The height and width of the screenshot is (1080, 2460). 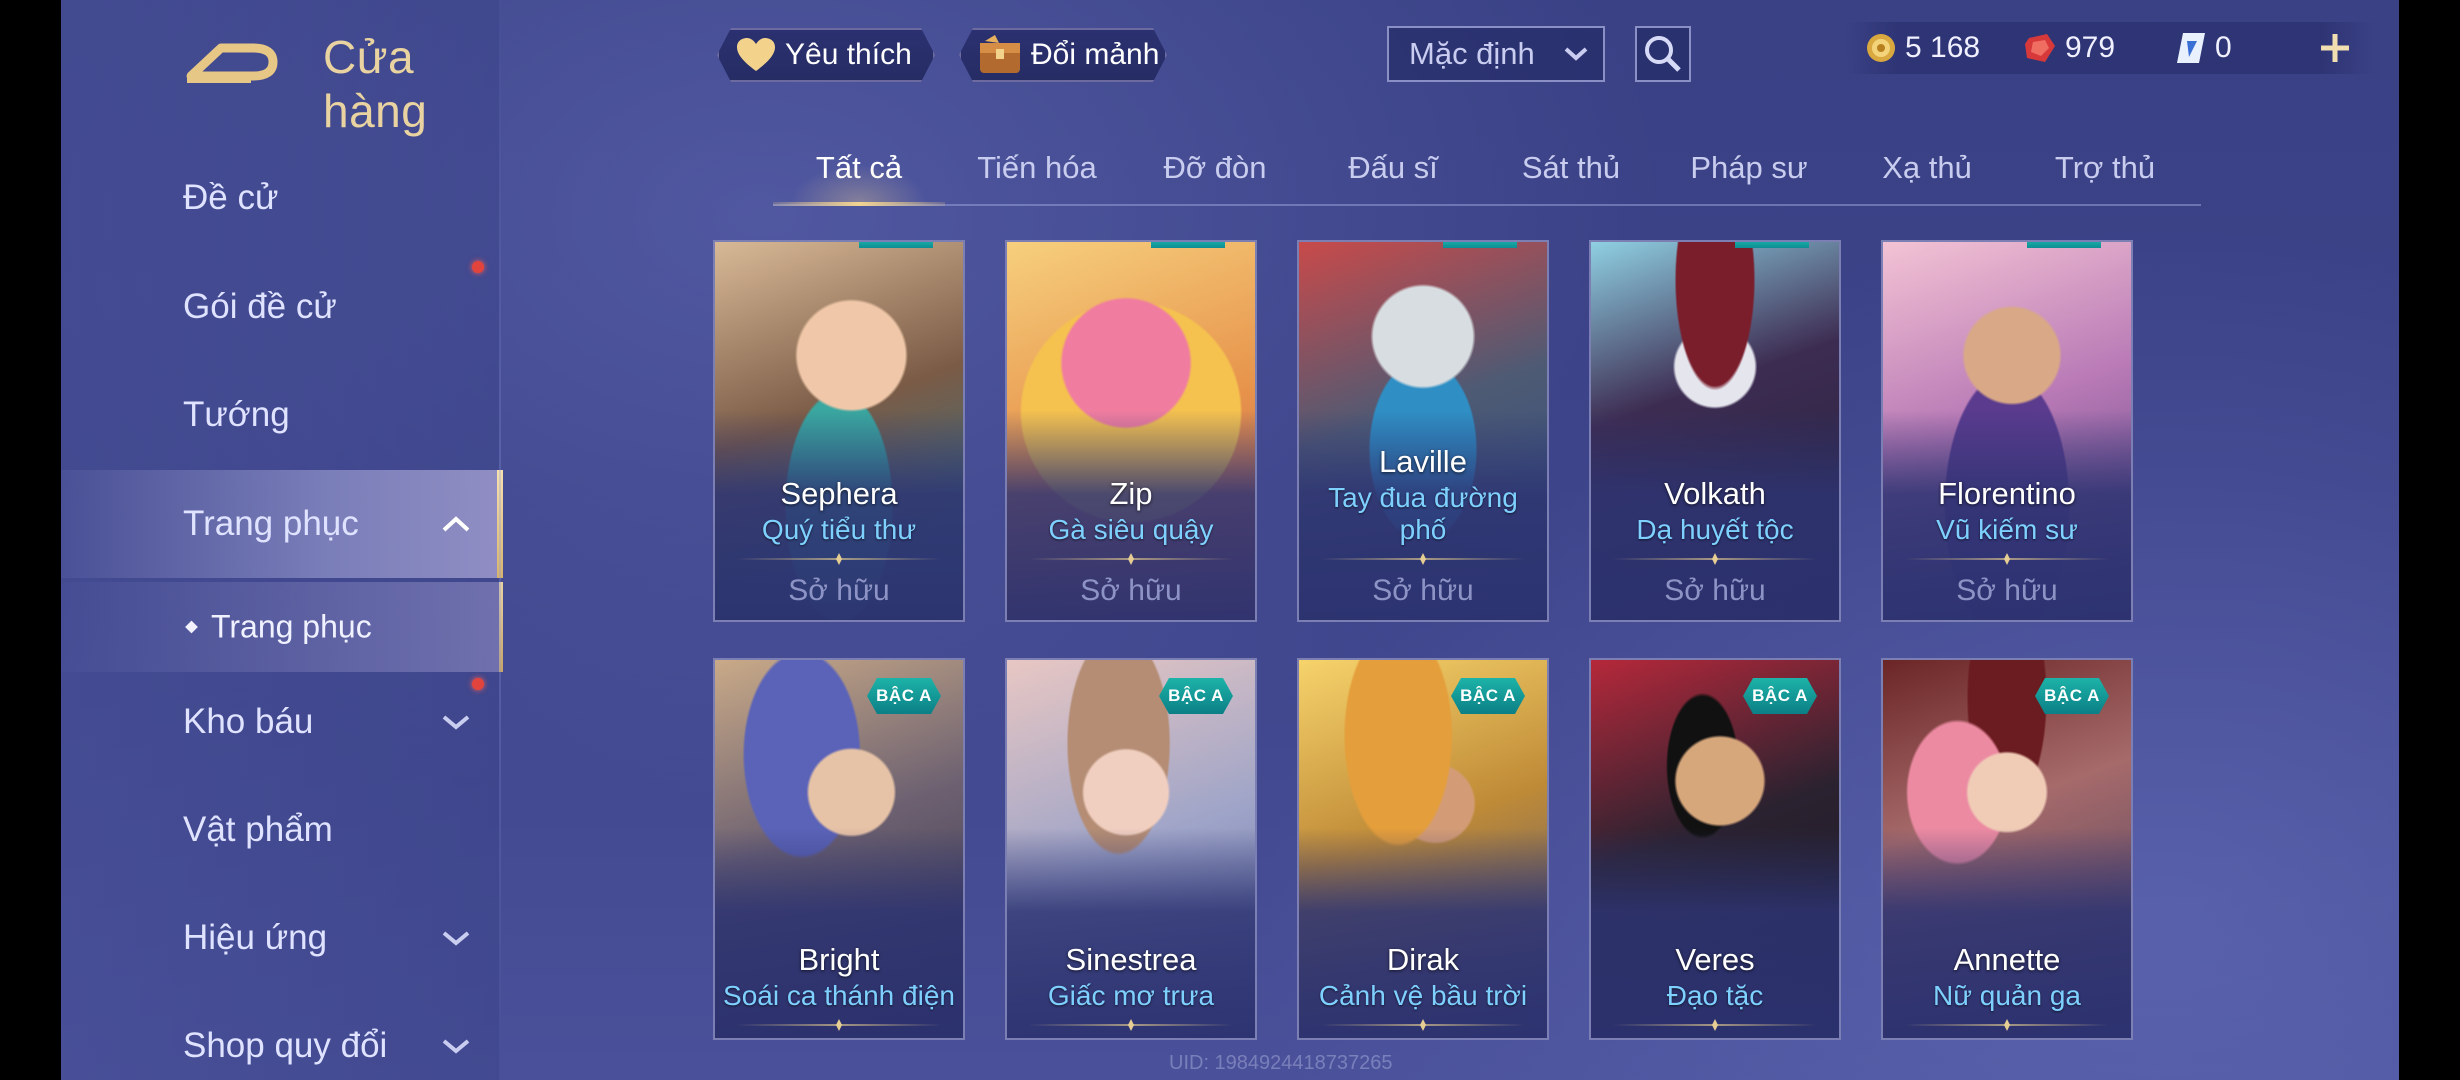 What do you see at coordinates (839, 959) in the screenshot?
I see `hero-name: Bright` at bounding box center [839, 959].